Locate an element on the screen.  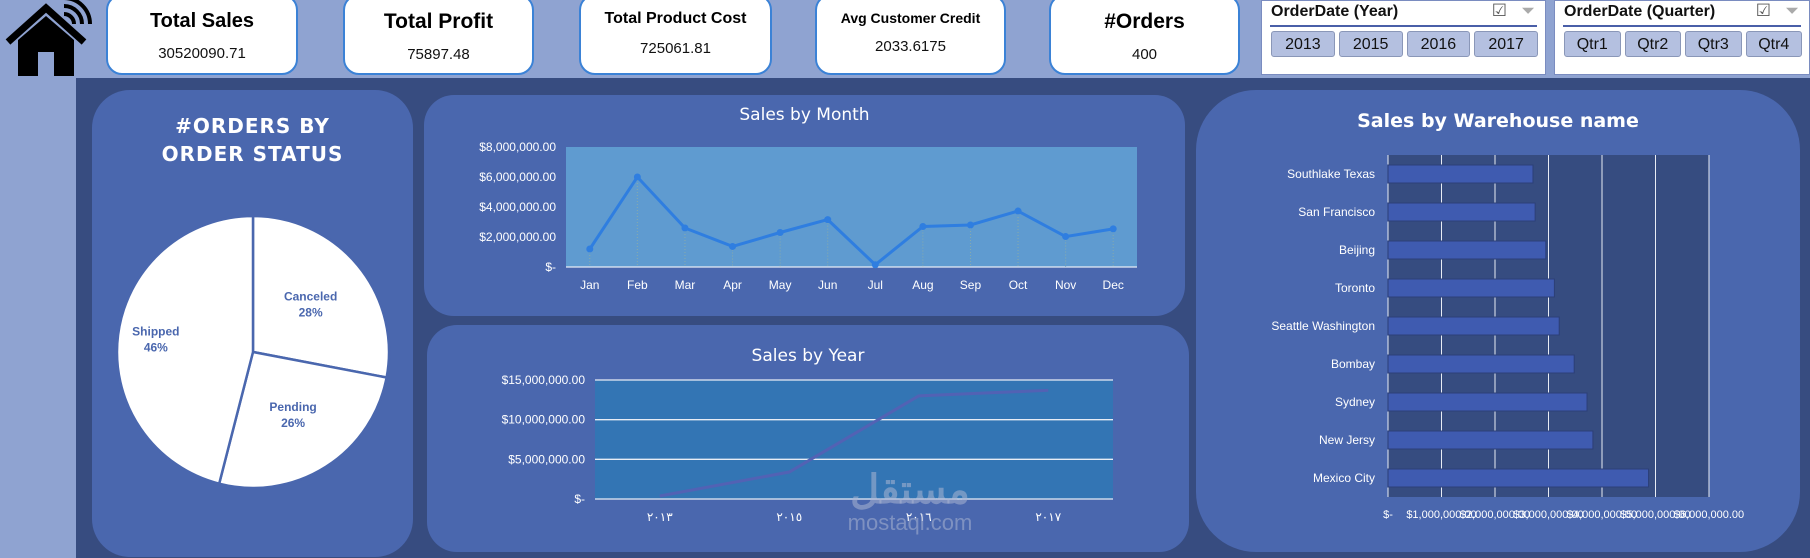
watermark: مستقل mostaql.com is located at coordinates (910, 503).